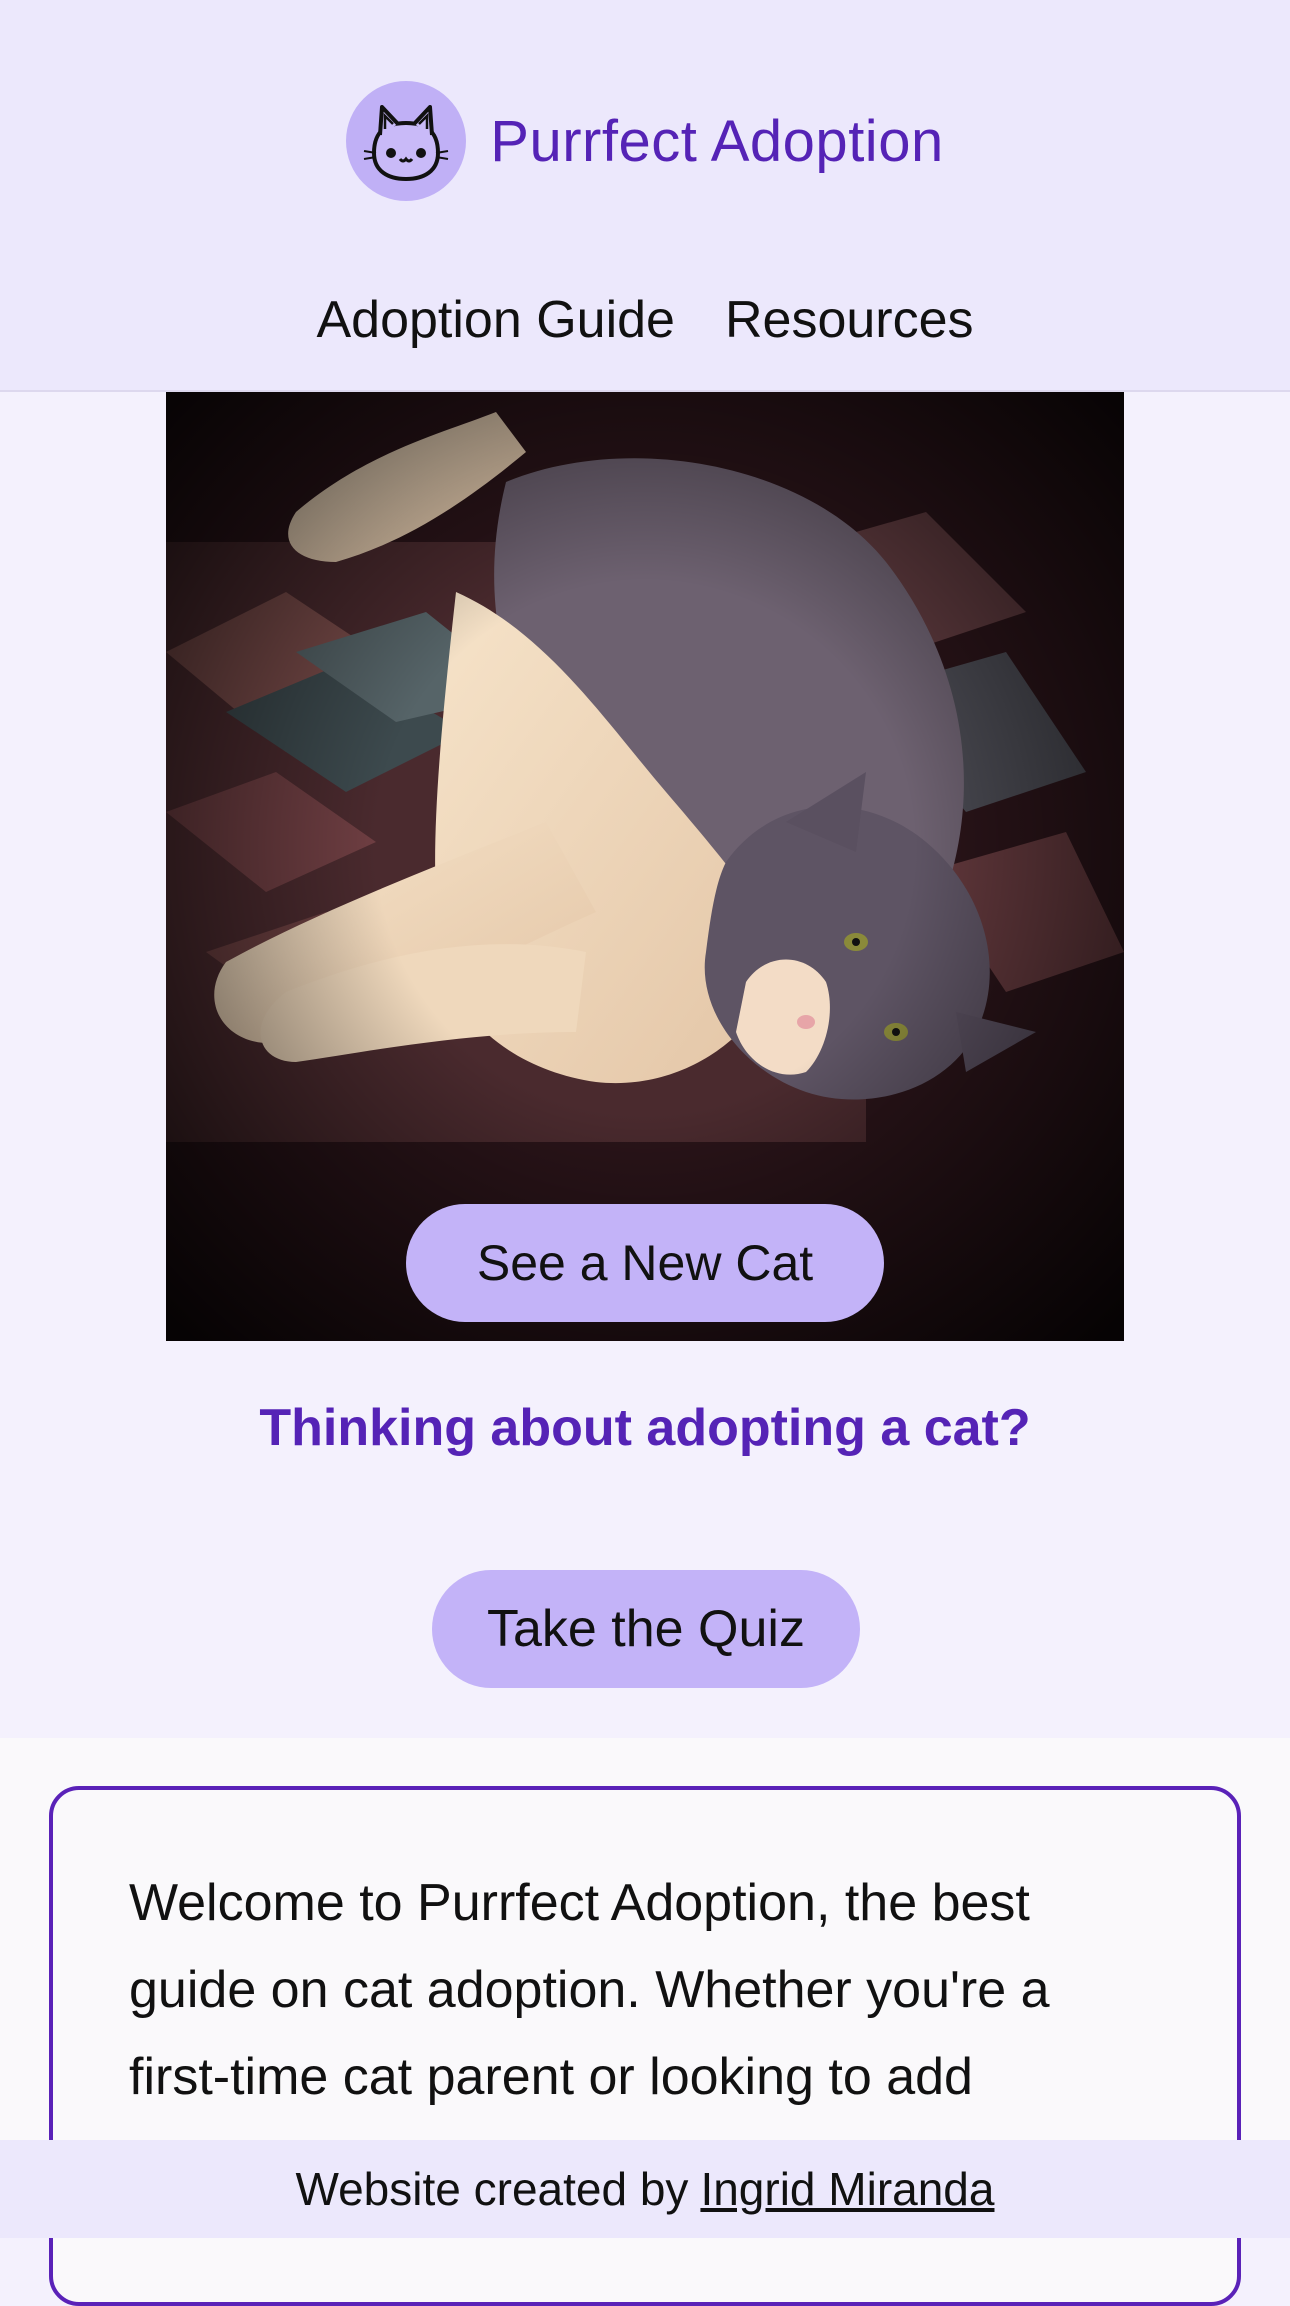 The width and height of the screenshot is (1290, 2306). What do you see at coordinates (495, 320) in the screenshot?
I see `nav-adoption-guide: Adoption Guide` at bounding box center [495, 320].